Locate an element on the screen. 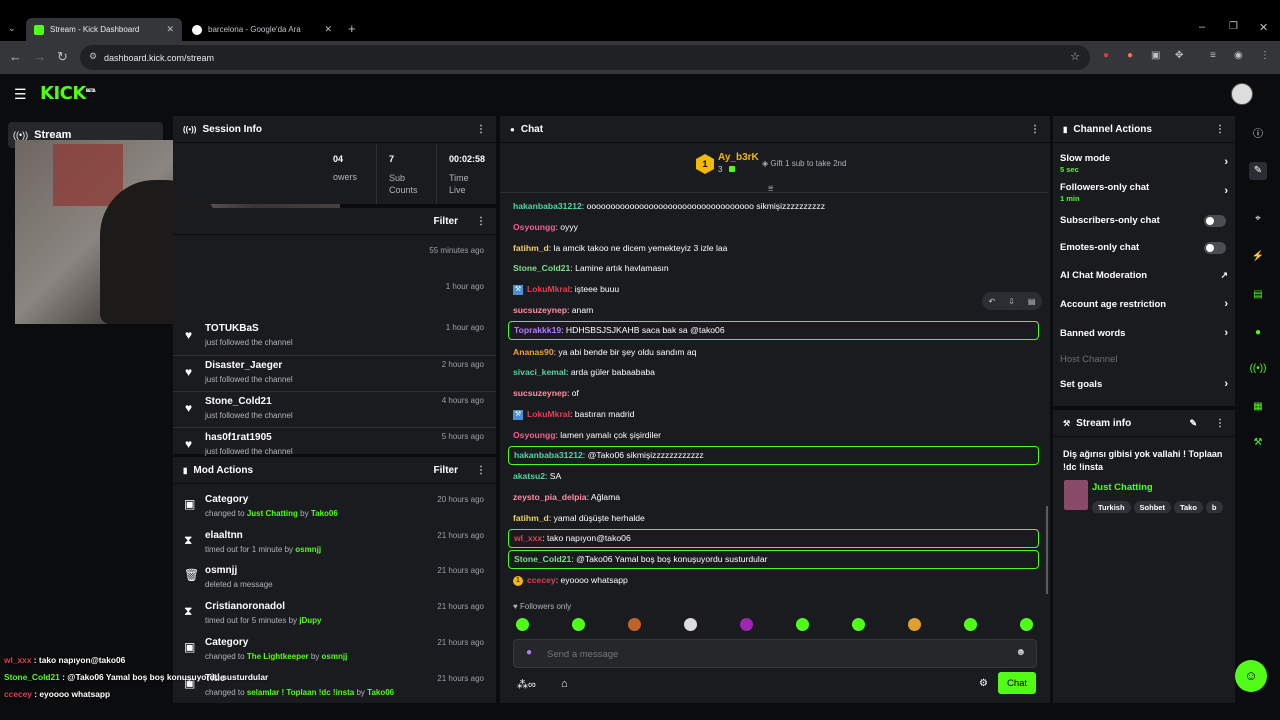 The width and height of the screenshot is (1280, 720). kick-points-icon: ⁂∞ is located at coordinates (526, 684).